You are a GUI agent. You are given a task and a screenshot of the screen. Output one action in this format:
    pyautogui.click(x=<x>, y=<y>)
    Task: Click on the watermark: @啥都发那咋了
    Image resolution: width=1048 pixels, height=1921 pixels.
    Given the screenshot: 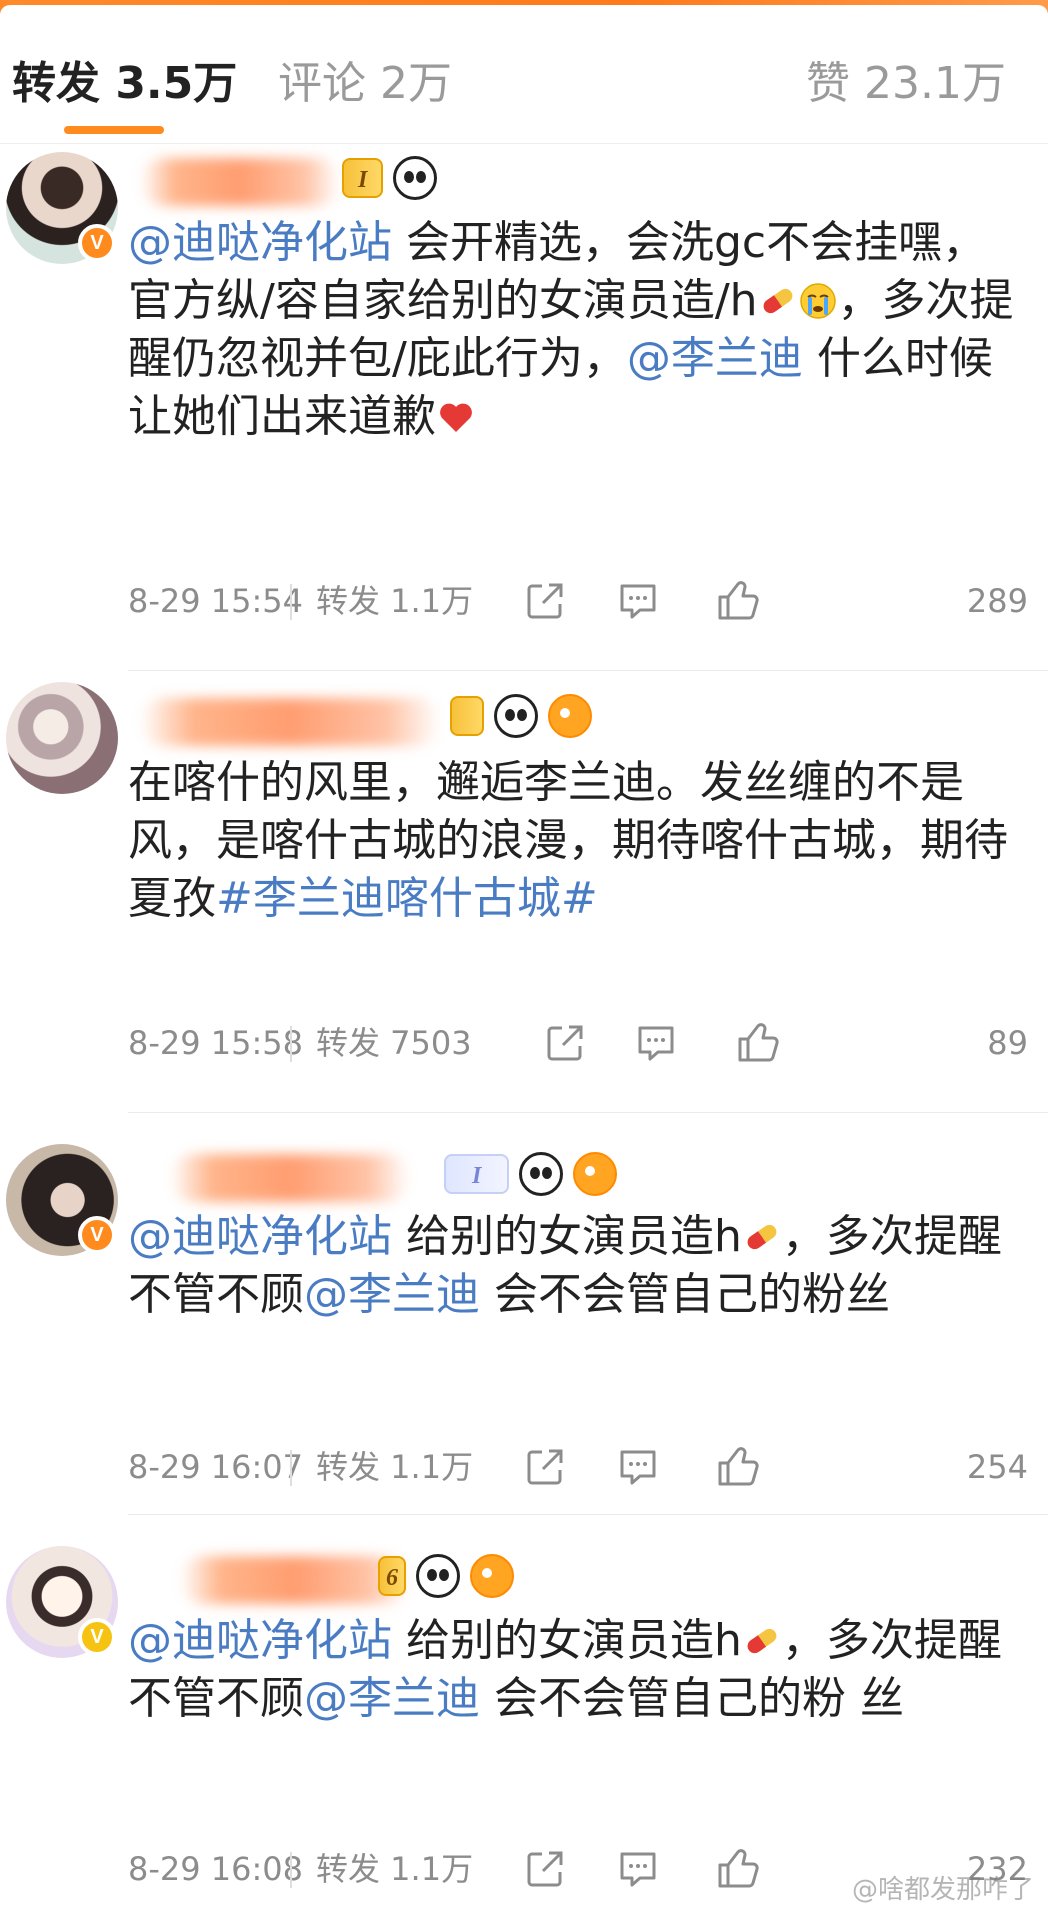 What is the action you would take?
    pyautogui.click(x=942, y=1890)
    